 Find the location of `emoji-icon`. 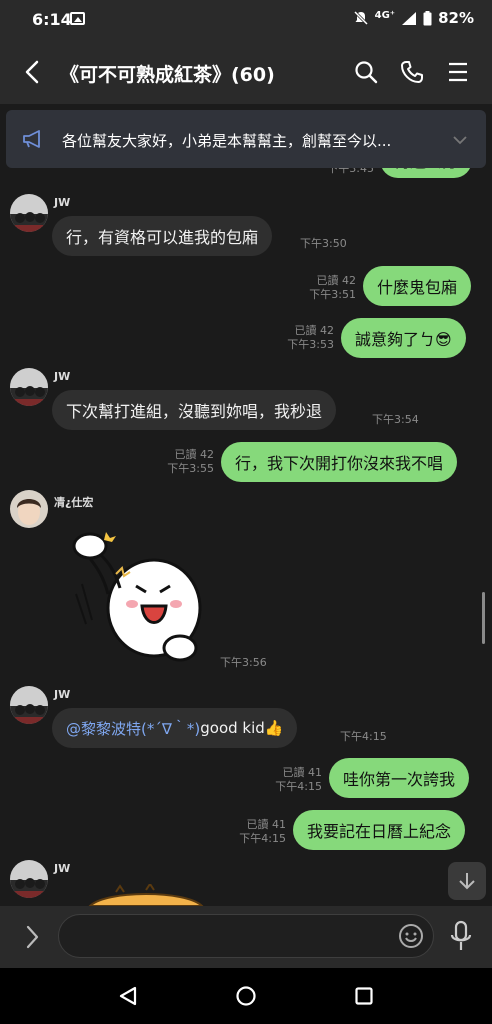

emoji-icon is located at coordinates (411, 936).